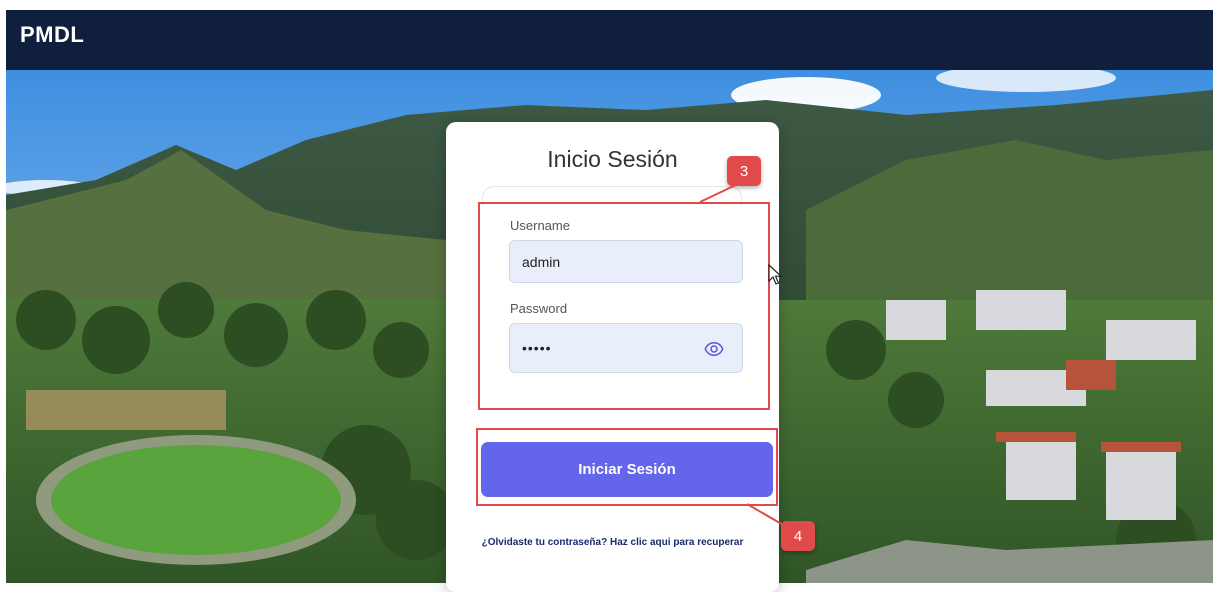  Describe the element at coordinates (624, 306) in the screenshot. I see `annotation-box-credentials` at that location.